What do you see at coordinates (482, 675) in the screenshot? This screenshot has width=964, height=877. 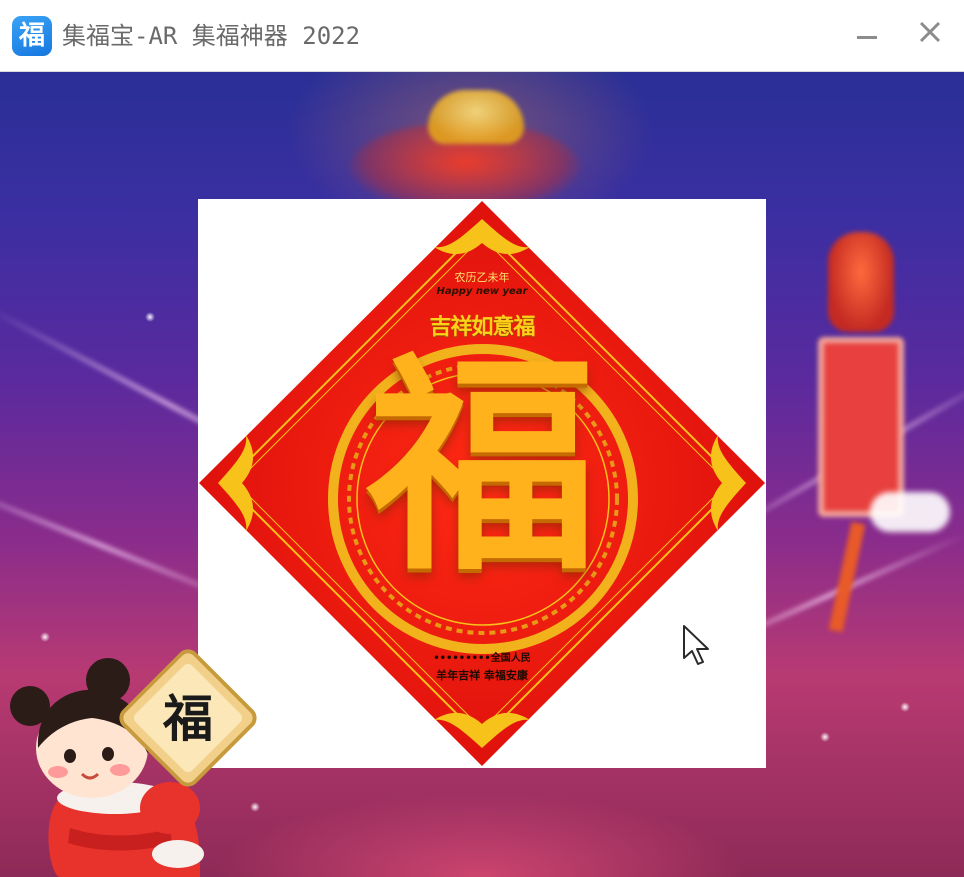 I see `blessing-text: 羊年吉祥 幸福安康` at bounding box center [482, 675].